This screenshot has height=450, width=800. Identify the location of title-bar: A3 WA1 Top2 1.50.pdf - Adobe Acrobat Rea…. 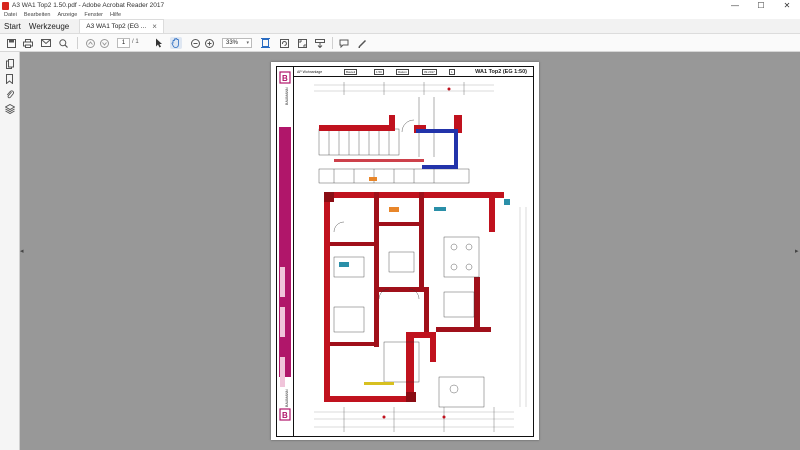
(400, 5).